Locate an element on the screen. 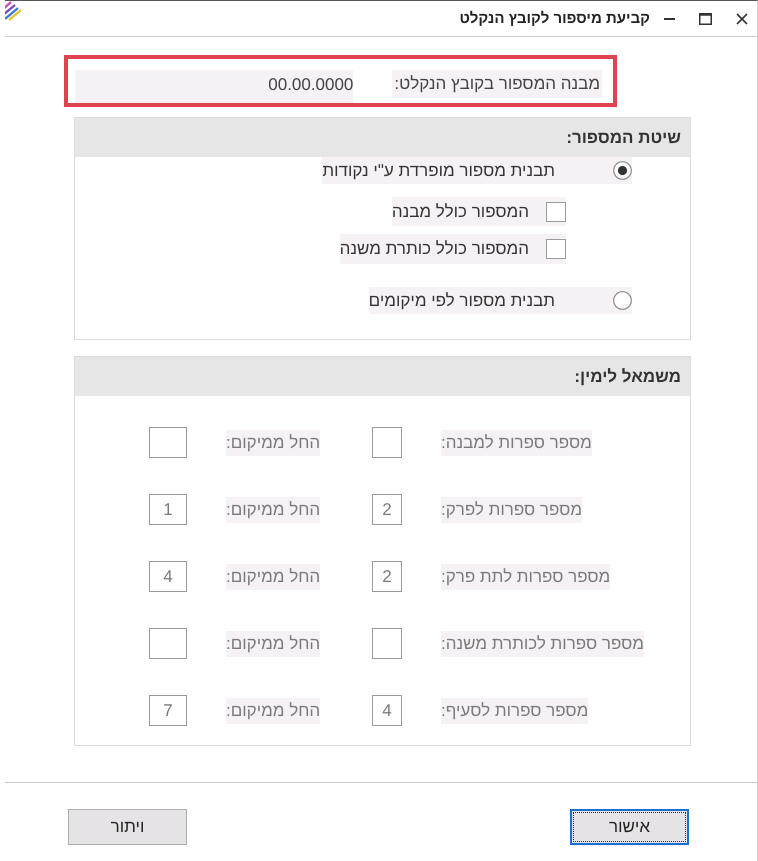  radio-option: תבנית מספור לפי מיקומים is located at coordinates (500, 300).